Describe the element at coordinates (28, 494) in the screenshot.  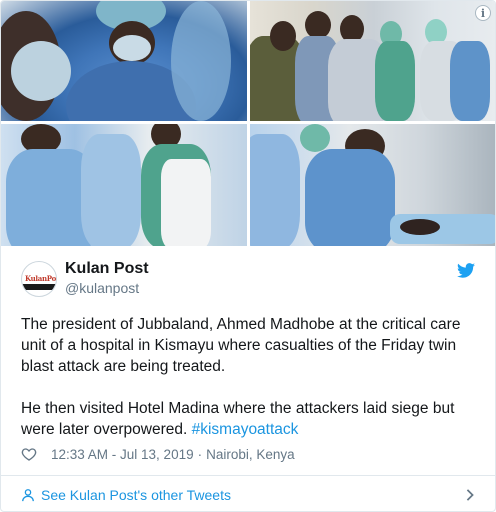
I see `person-icon` at that location.